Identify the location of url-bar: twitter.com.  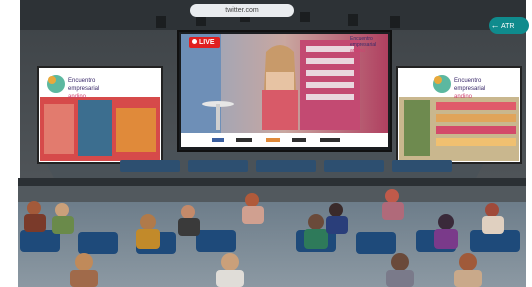
(242, 10).